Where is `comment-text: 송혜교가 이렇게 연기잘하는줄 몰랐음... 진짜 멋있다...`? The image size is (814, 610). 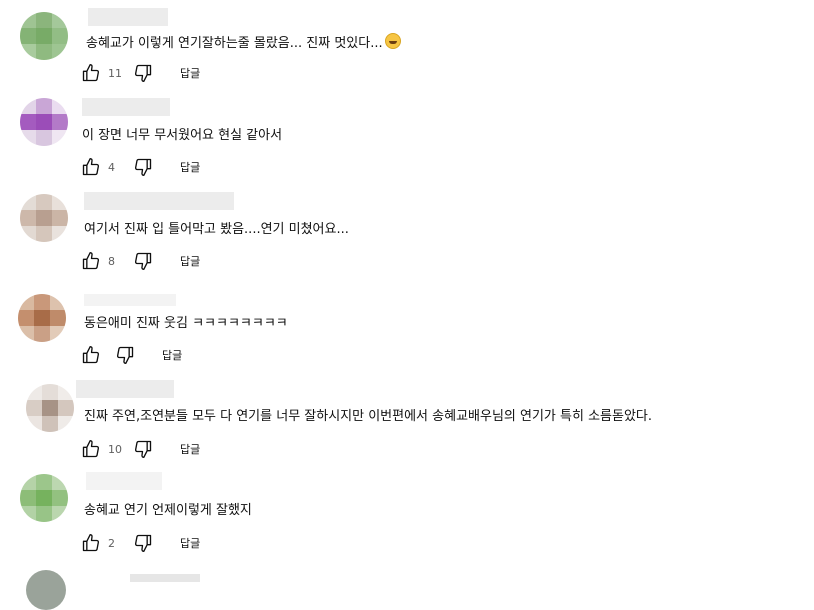 comment-text: 송혜교가 이렇게 연기잘하는줄 몰랐음... 진짜 멋있다... is located at coordinates (243, 43).